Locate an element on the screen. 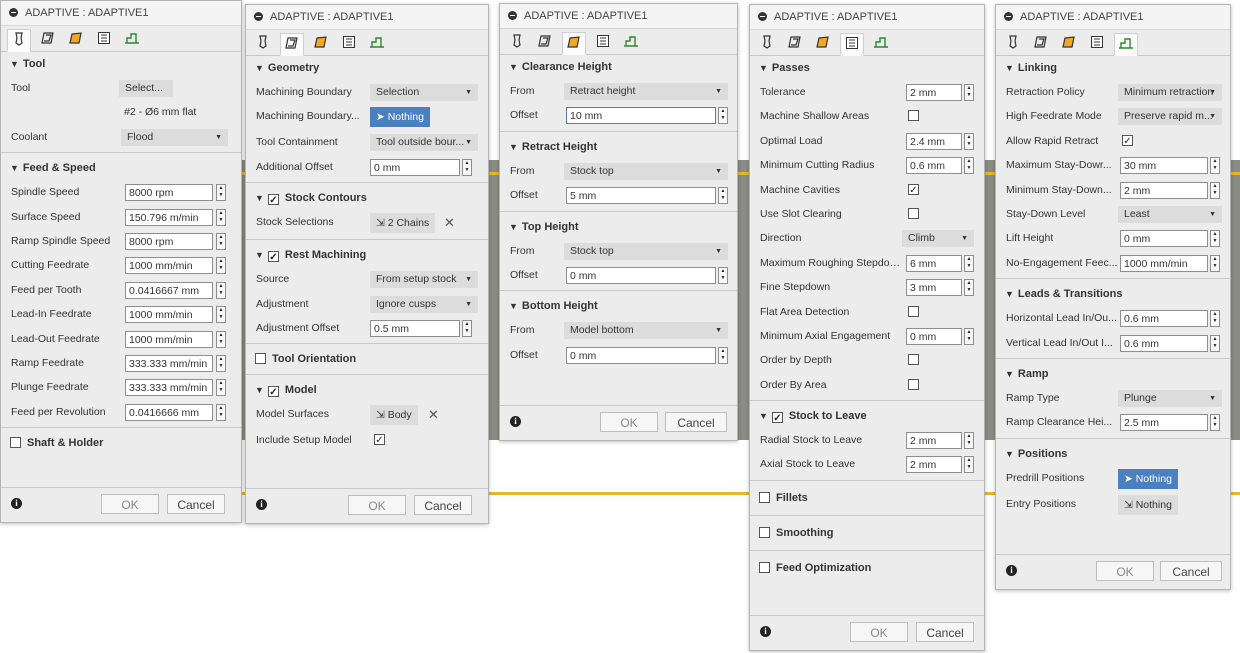 Image resolution: width=1240 pixels, height=653 pixels. order-by-area-checkbox is located at coordinates (913, 384).